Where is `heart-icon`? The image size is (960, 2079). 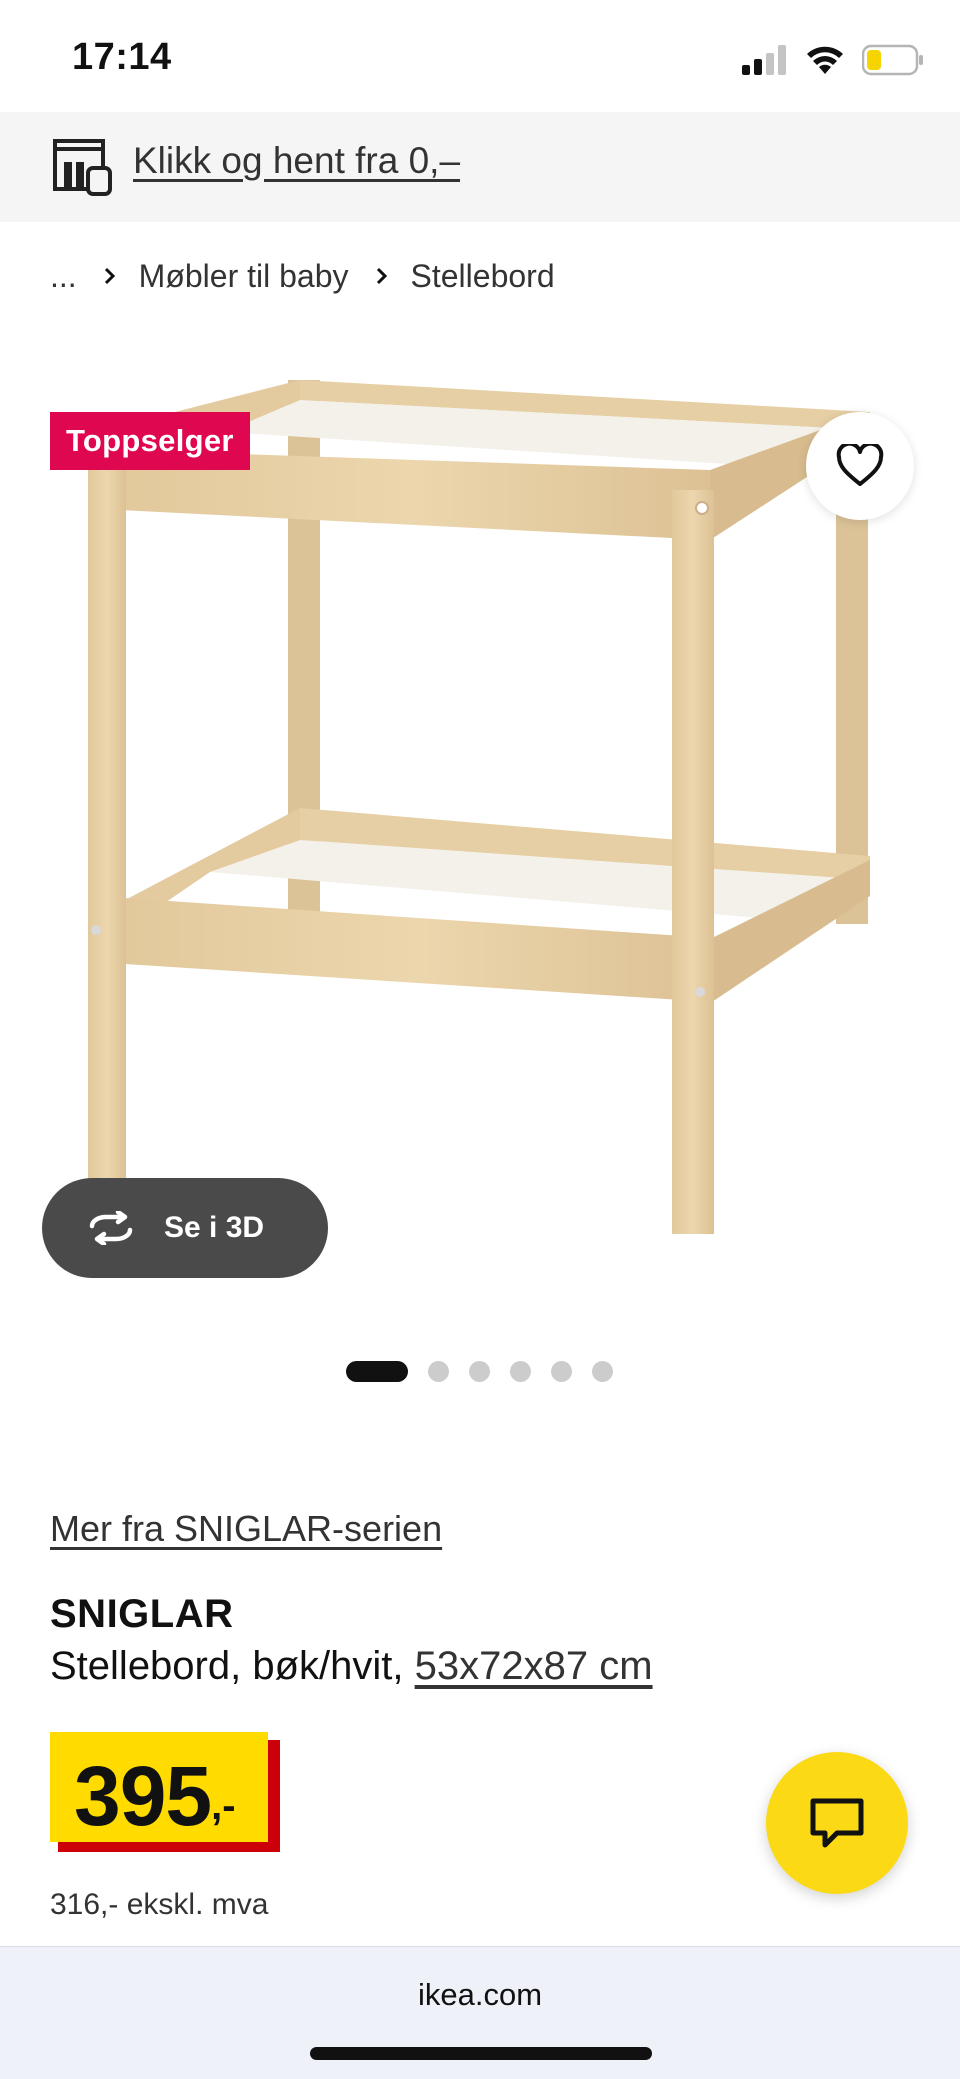
heart-icon is located at coordinates (860, 465).